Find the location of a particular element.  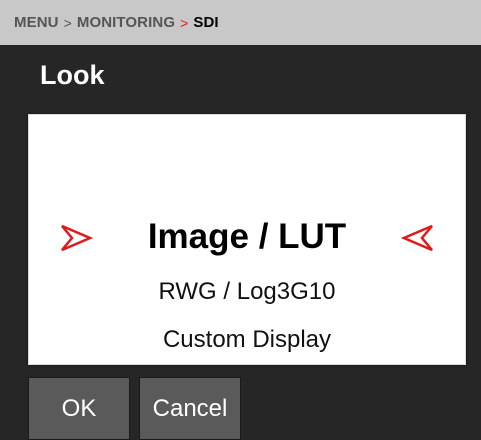

next-option-arrow-icon is located at coordinates (418, 238).